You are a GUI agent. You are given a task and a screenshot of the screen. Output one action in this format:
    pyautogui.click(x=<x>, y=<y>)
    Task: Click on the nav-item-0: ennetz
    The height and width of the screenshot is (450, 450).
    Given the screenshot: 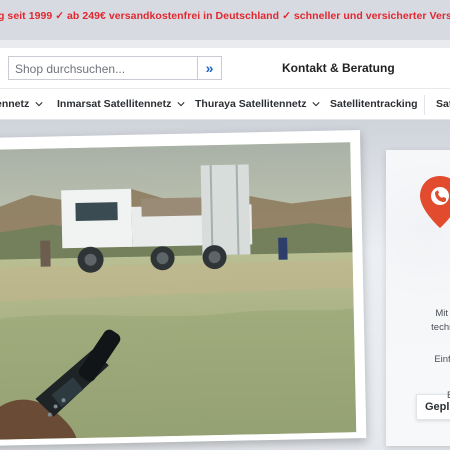 What is the action you would take?
    pyautogui.click(x=21, y=104)
    